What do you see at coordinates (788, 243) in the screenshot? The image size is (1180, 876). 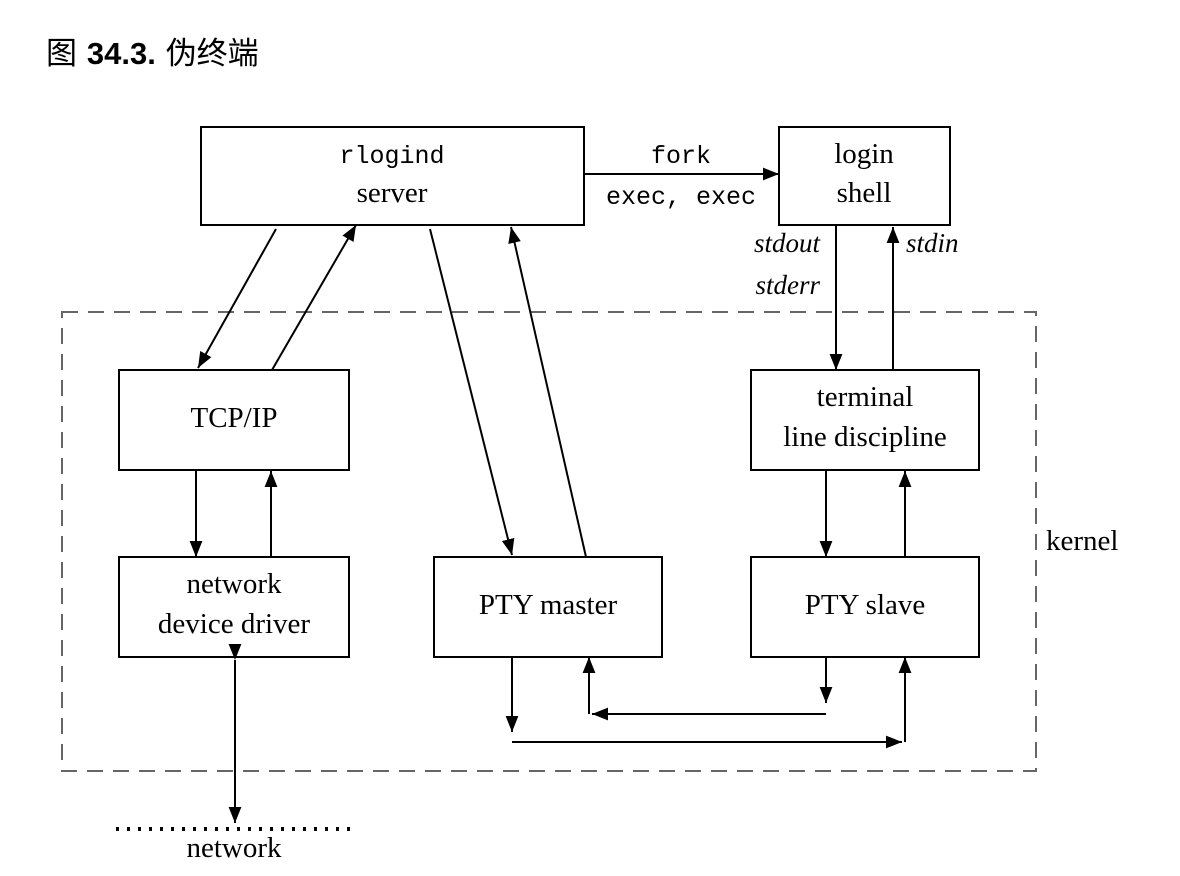 I see `stdout-label: stdout` at bounding box center [788, 243].